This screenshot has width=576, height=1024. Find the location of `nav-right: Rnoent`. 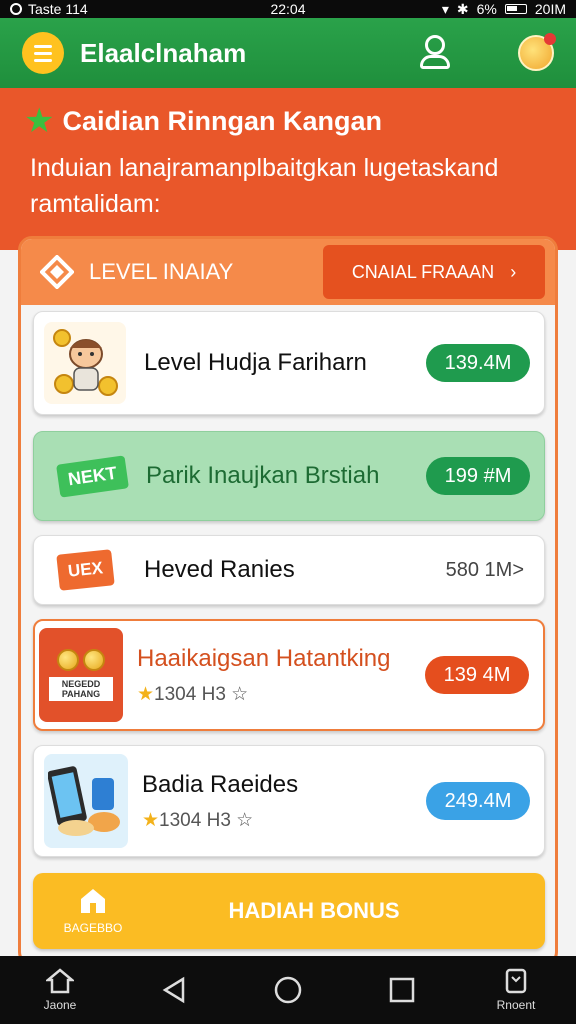

nav-right: Rnoent is located at coordinates (516, 990).